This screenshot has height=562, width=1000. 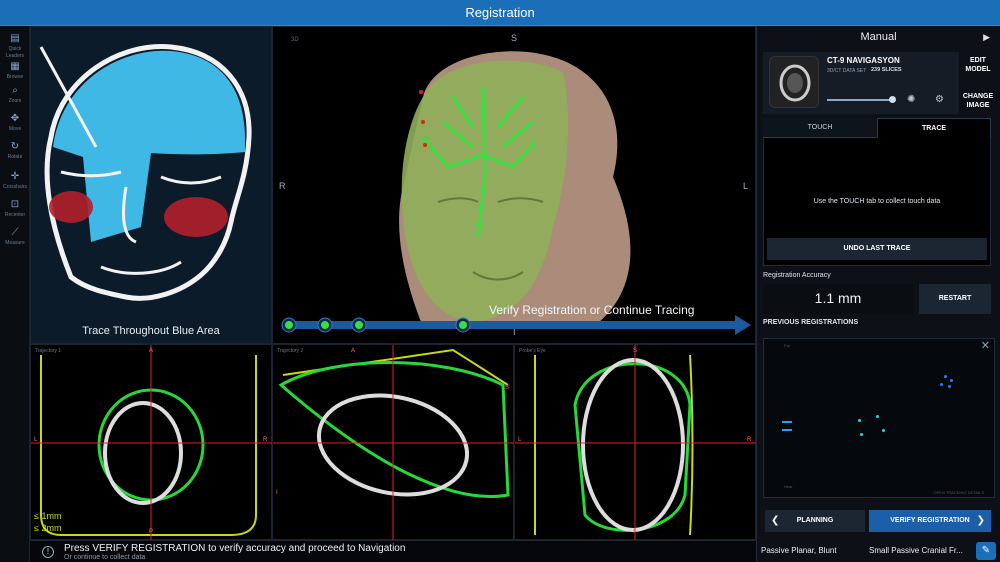 I want to click on brightness-icon: ✺, so click(x=911, y=99).